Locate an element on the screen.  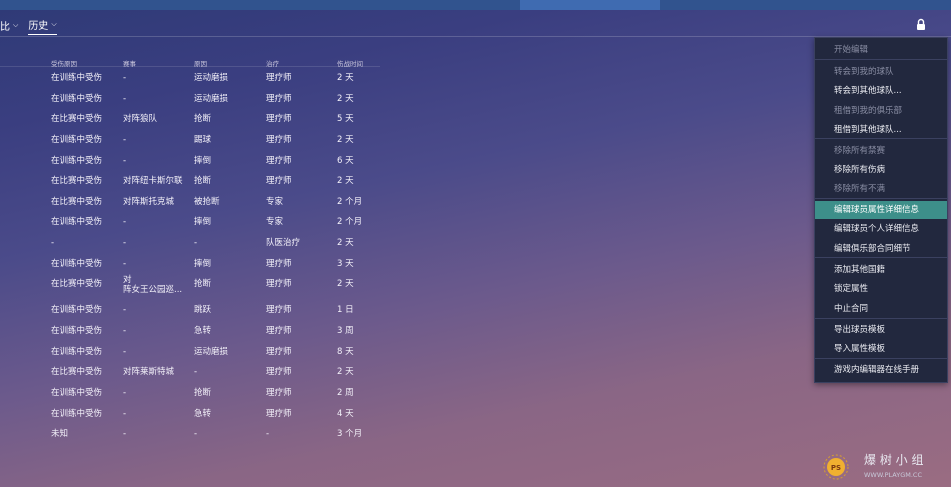
menu-item: 添加其他国籍 is located at coordinates (881, 270).